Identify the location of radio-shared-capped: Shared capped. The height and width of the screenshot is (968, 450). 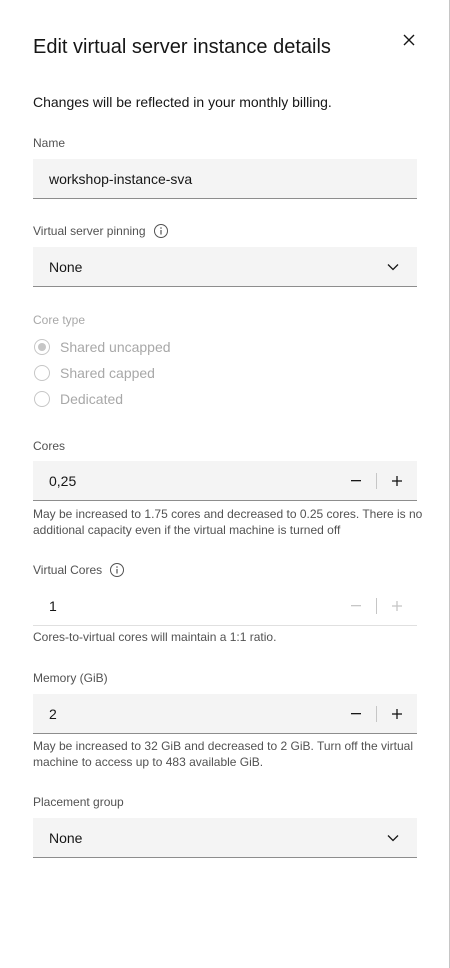
(94, 373).